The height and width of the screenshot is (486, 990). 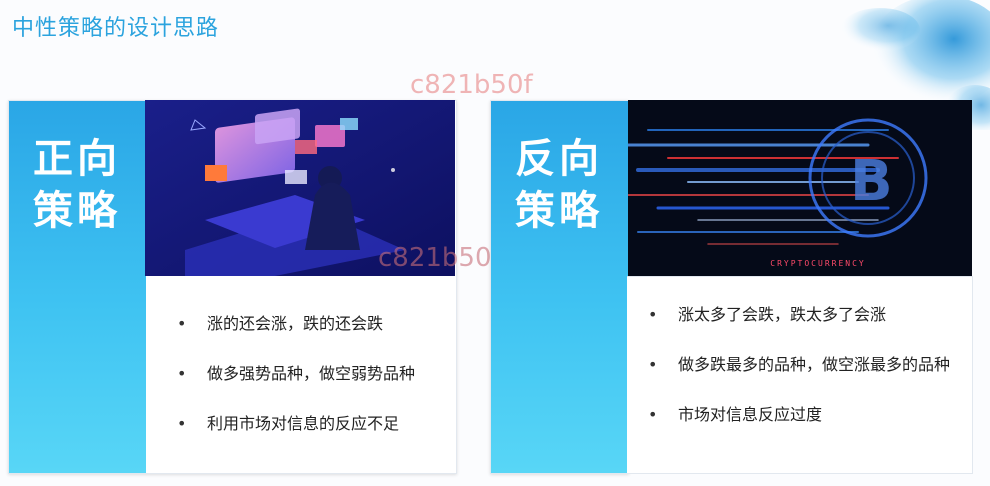 What do you see at coordinates (871, 181) in the screenshot?
I see `svg-text: B` at bounding box center [871, 181].